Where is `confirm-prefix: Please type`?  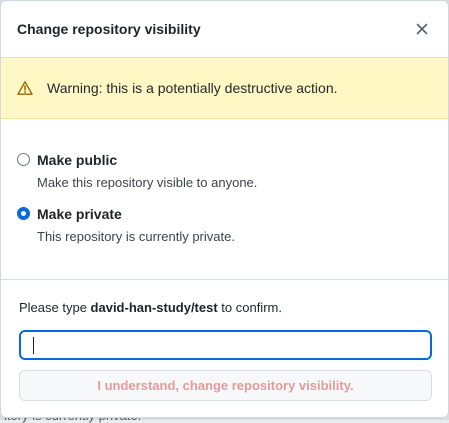
confirm-prefix: Please type is located at coordinates (55, 307).